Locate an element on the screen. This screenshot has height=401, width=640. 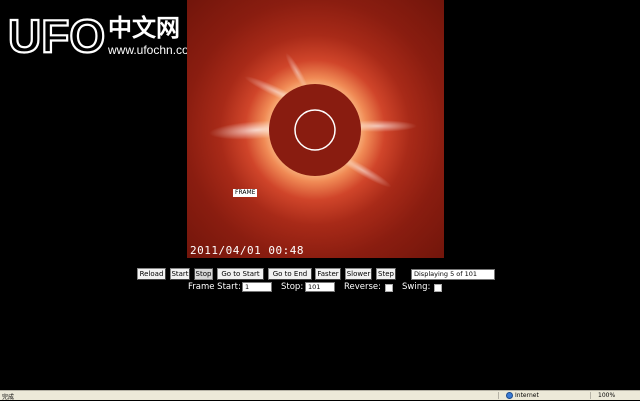
stop-button: Stop is located at coordinates (203, 274).